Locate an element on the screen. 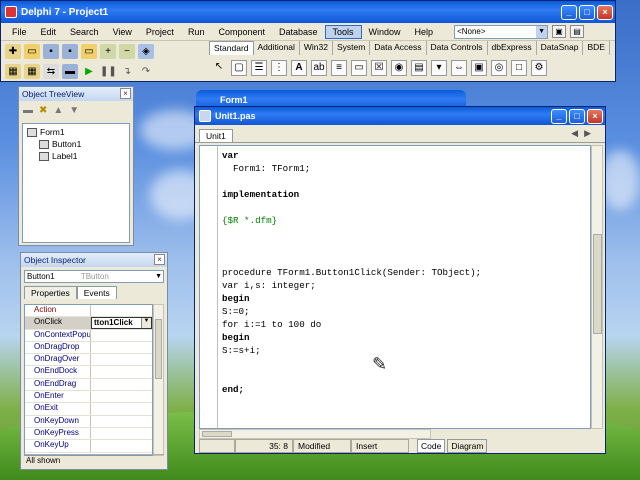 This screenshot has height=480, width=640. palette-tab-win32: Win32 is located at coordinates (316, 48).